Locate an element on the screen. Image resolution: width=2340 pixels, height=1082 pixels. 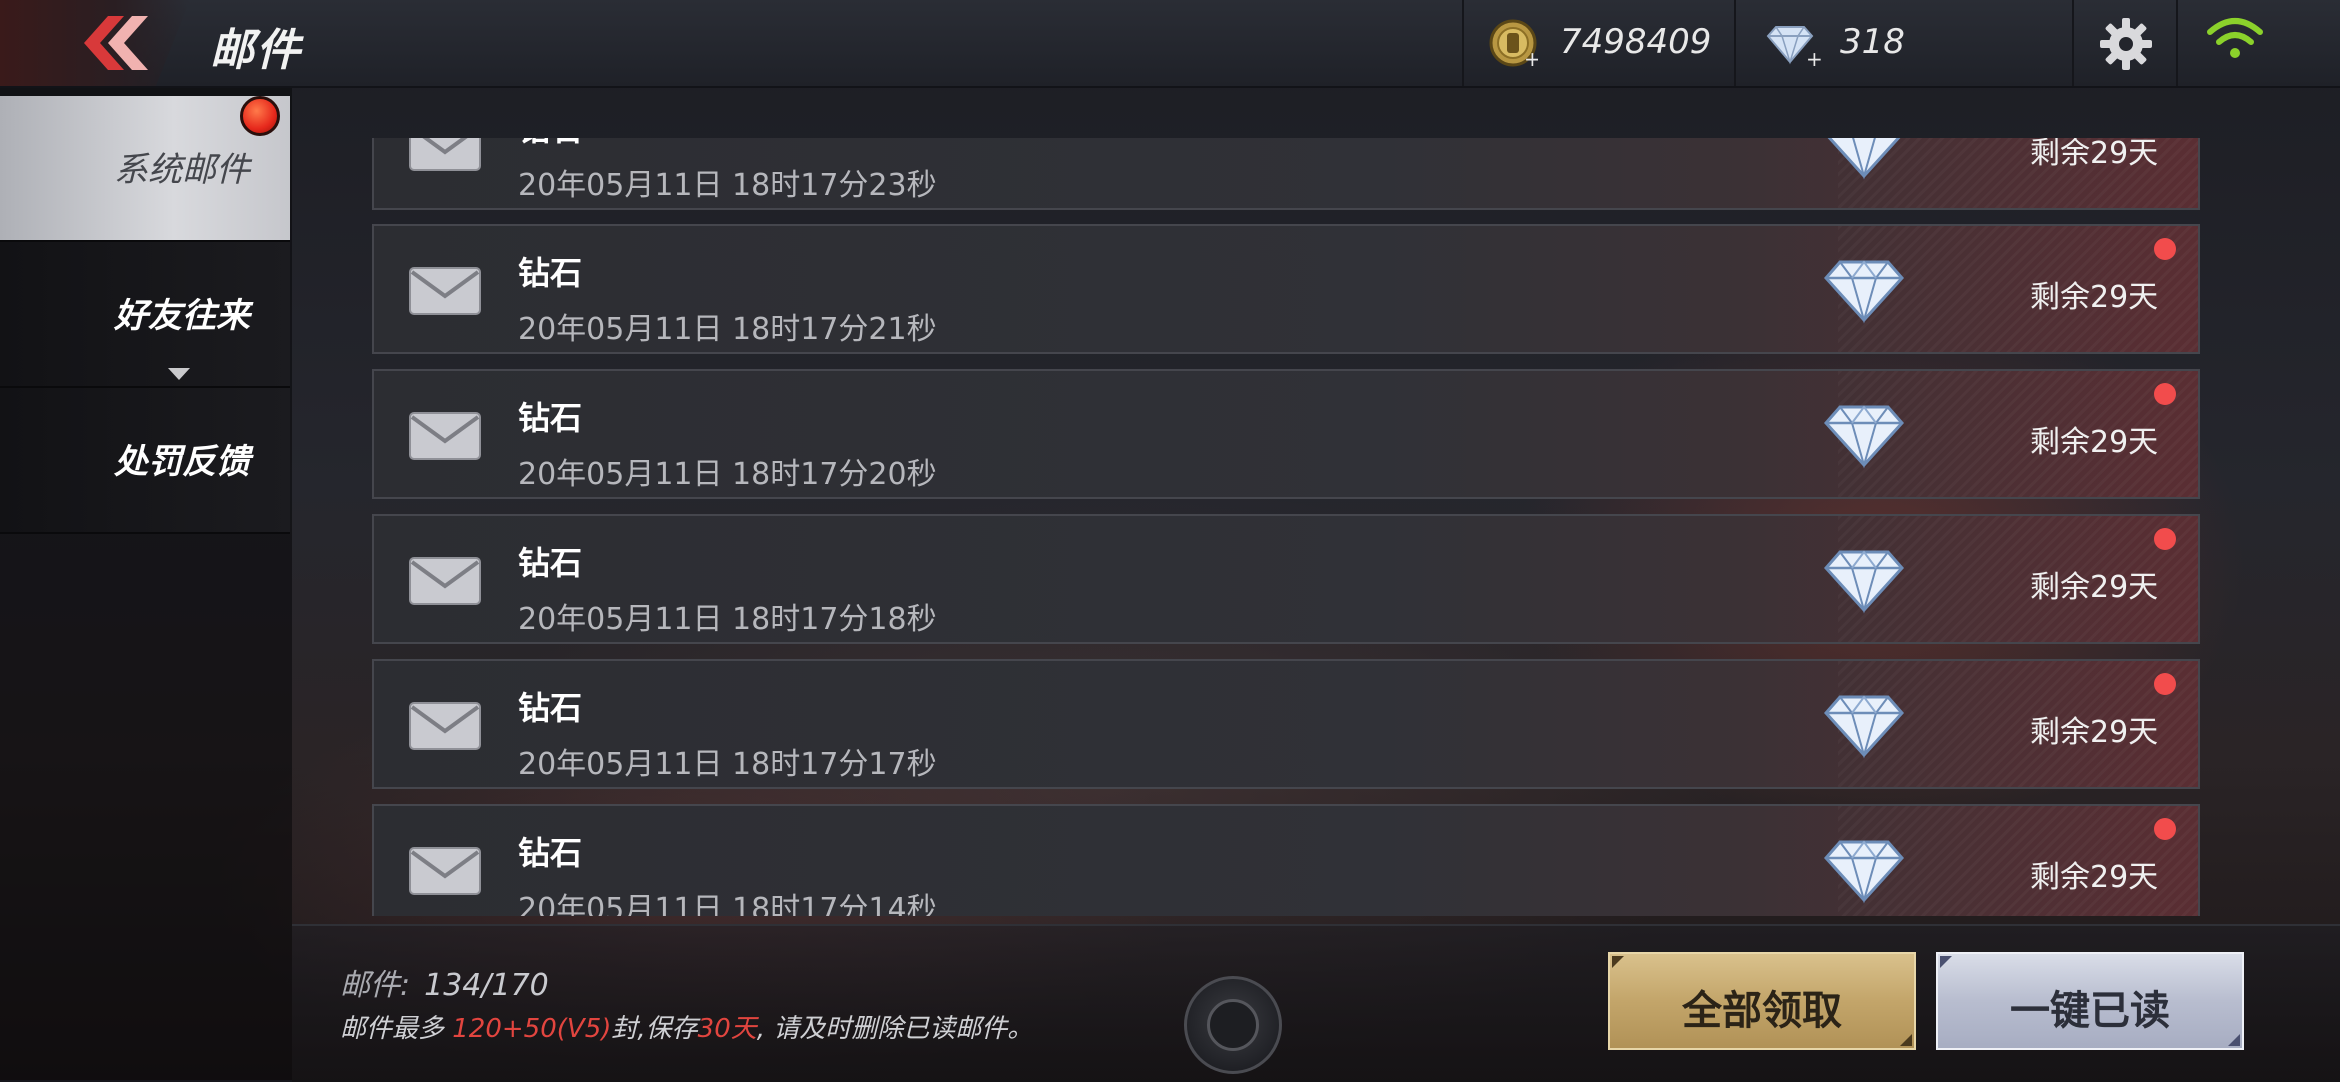
settings-button is located at coordinates (2124, 43).